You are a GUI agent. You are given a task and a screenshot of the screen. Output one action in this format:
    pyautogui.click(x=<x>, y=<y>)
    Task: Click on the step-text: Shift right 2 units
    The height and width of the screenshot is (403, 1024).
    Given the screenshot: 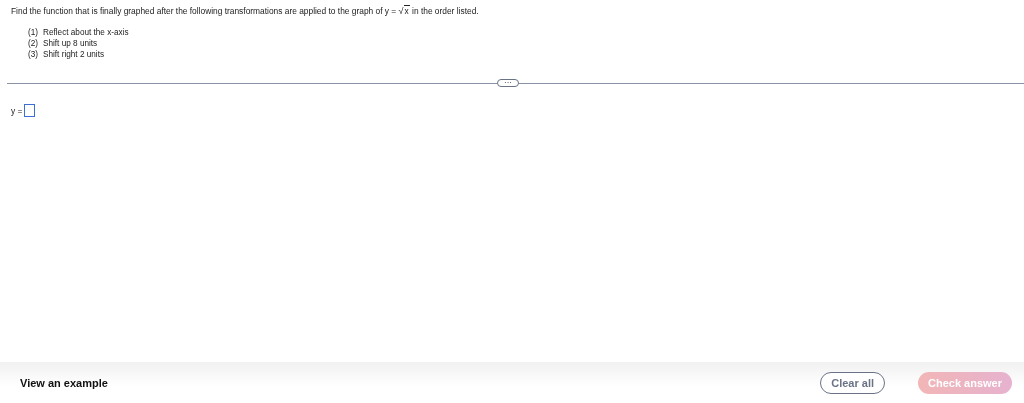 What is the action you would take?
    pyautogui.click(x=73, y=54)
    